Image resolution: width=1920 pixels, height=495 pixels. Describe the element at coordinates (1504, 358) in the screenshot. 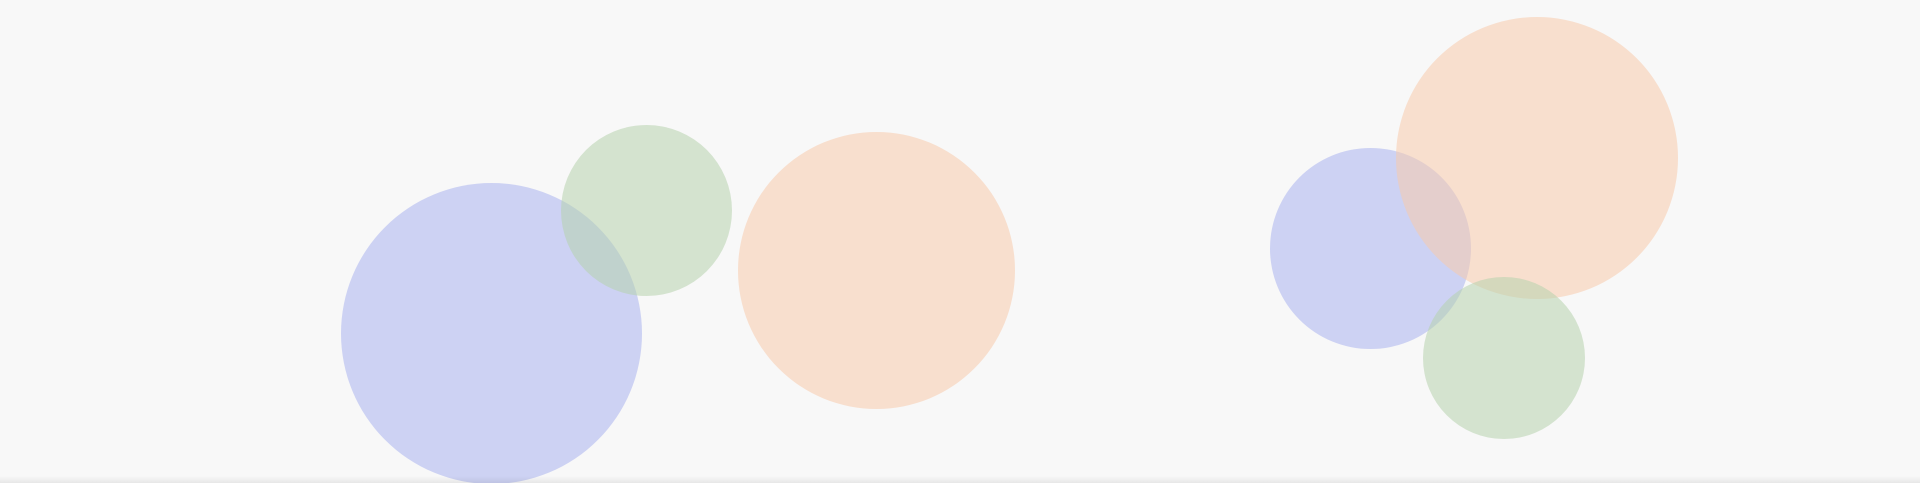

I see `bubble-green-bottom-right` at that location.